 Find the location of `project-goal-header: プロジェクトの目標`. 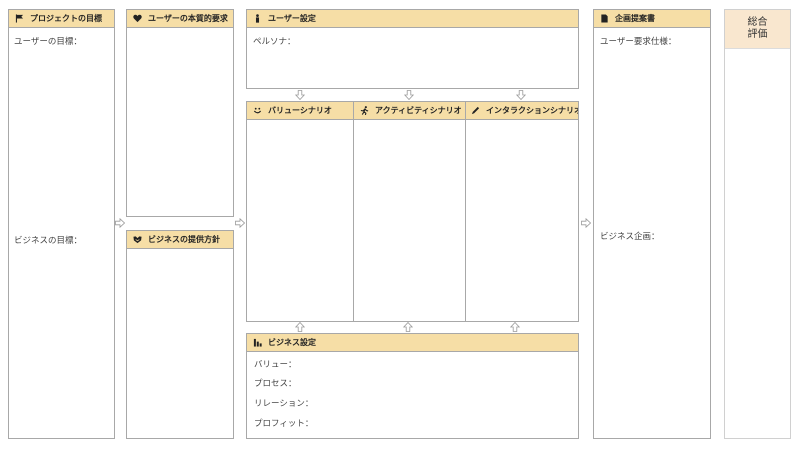

project-goal-header: プロジェクトの目標 is located at coordinates (61, 19).